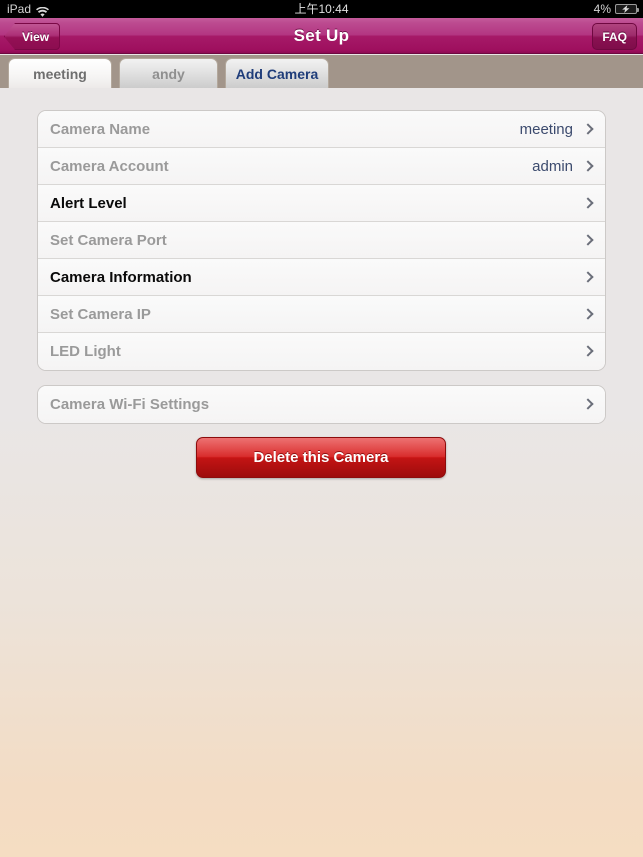 The height and width of the screenshot is (857, 643). What do you see at coordinates (321, 166) in the screenshot?
I see `list-item-camera-account: Camera Account admin` at bounding box center [321, 166].